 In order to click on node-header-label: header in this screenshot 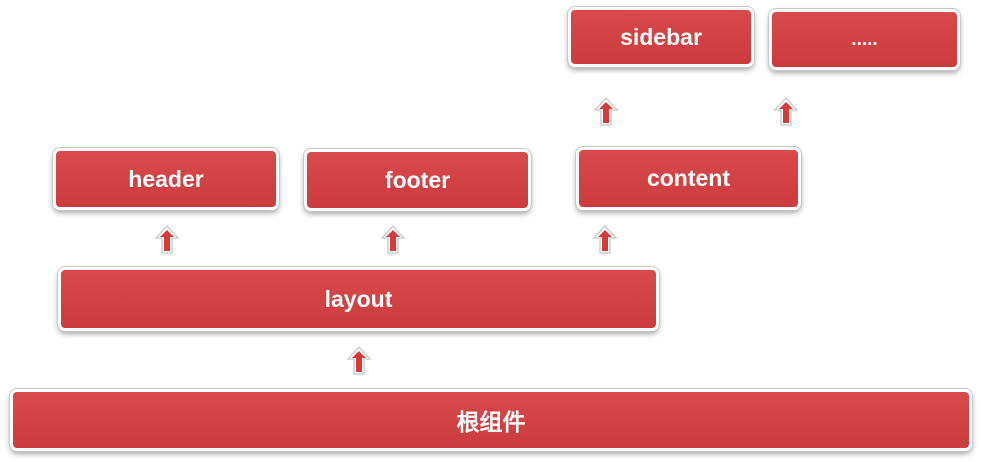, I will do `click(166, 178)`.